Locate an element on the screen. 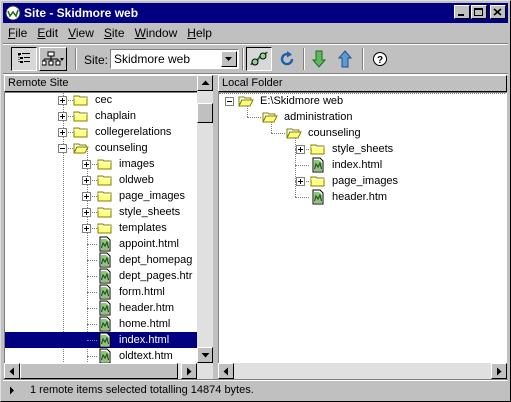 This screenshot has width=511, height=402. chevron-down-icon is located at coordinates (228, 59).